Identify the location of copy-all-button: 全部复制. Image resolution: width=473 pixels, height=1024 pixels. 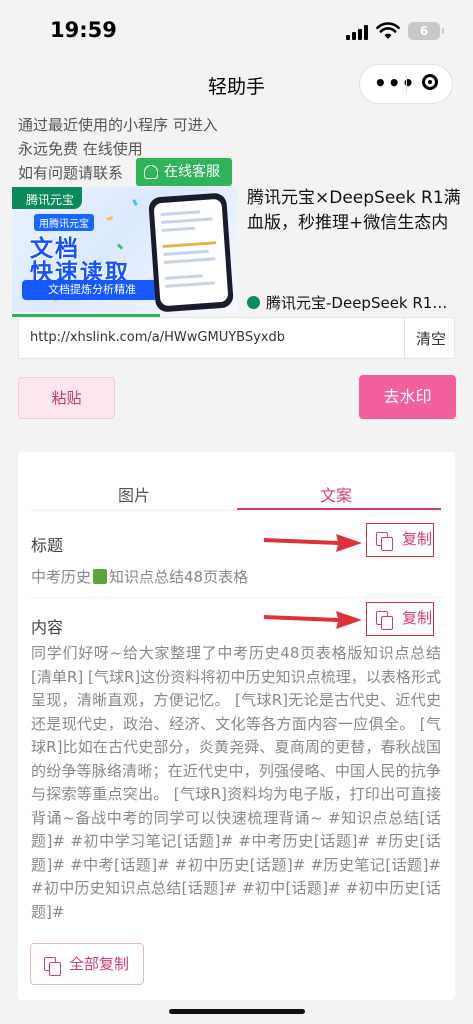
(87, 964).